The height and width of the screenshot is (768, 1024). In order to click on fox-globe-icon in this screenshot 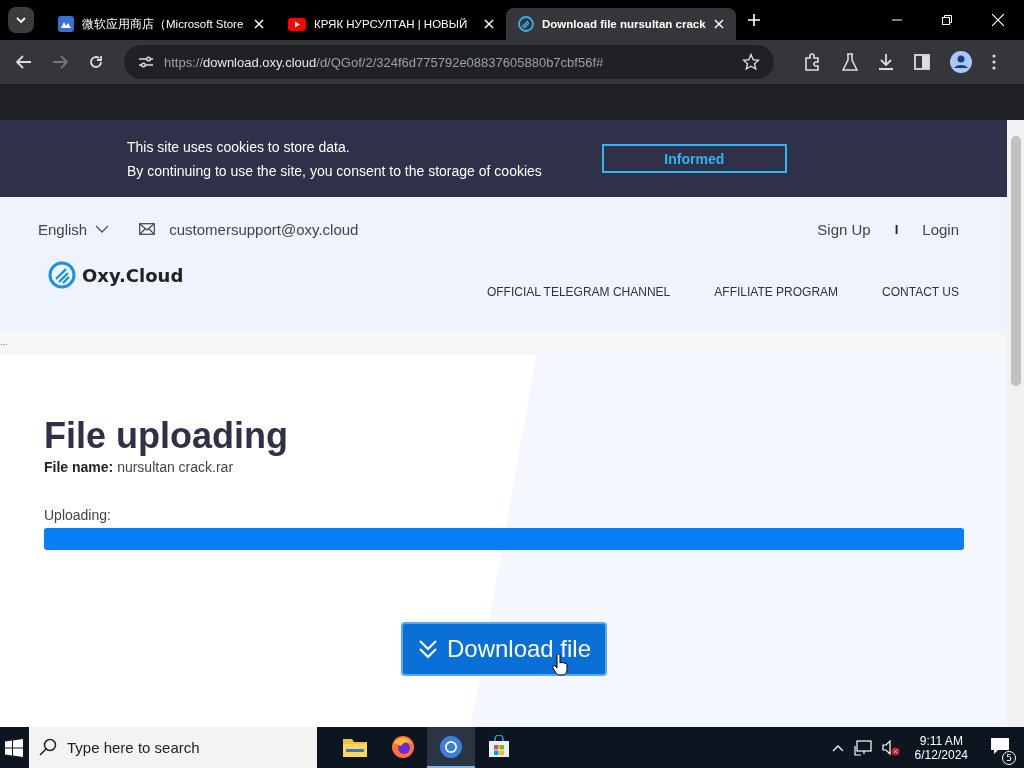, I will do `click(403, 746)`.